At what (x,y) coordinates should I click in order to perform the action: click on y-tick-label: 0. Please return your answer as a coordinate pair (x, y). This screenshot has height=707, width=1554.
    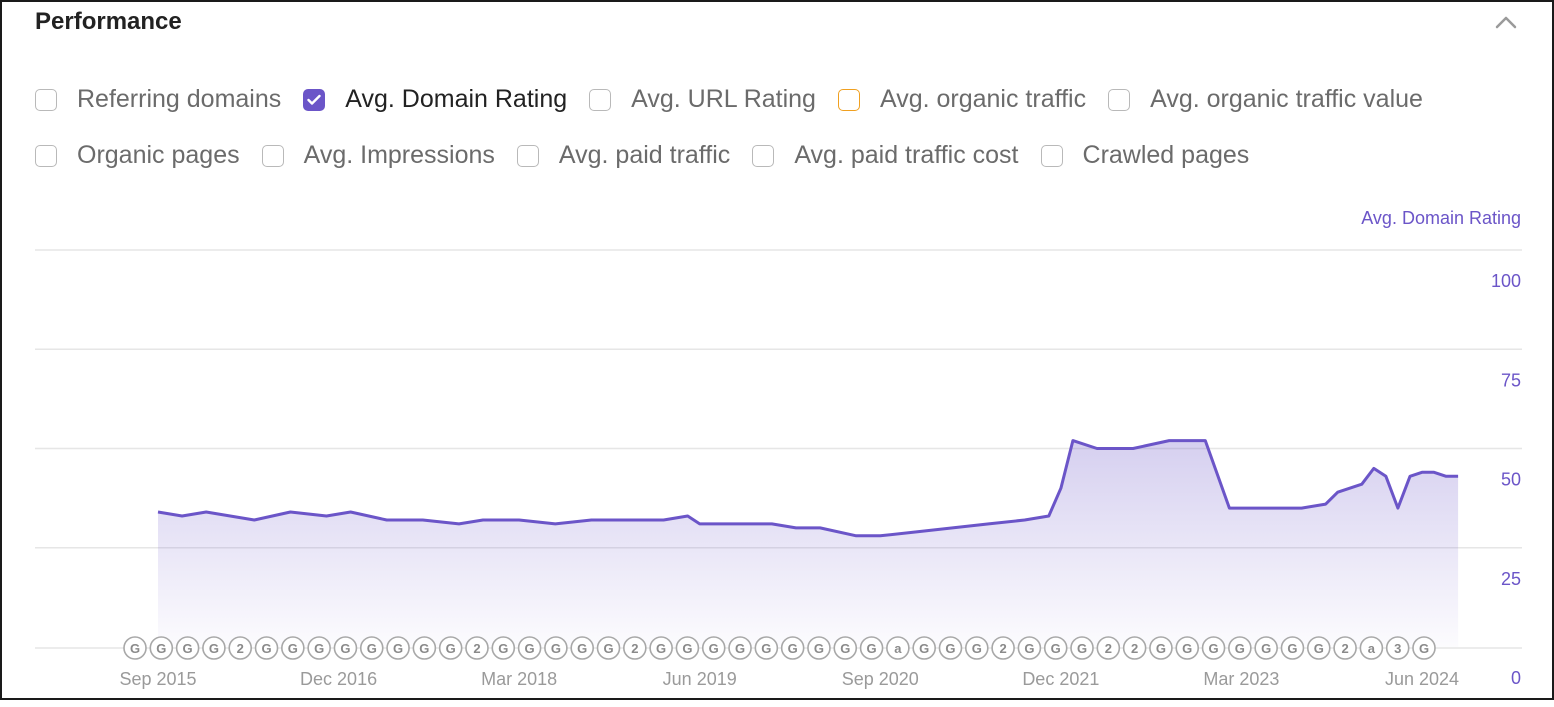
    Looking at the image, I should click on (1516, 678).